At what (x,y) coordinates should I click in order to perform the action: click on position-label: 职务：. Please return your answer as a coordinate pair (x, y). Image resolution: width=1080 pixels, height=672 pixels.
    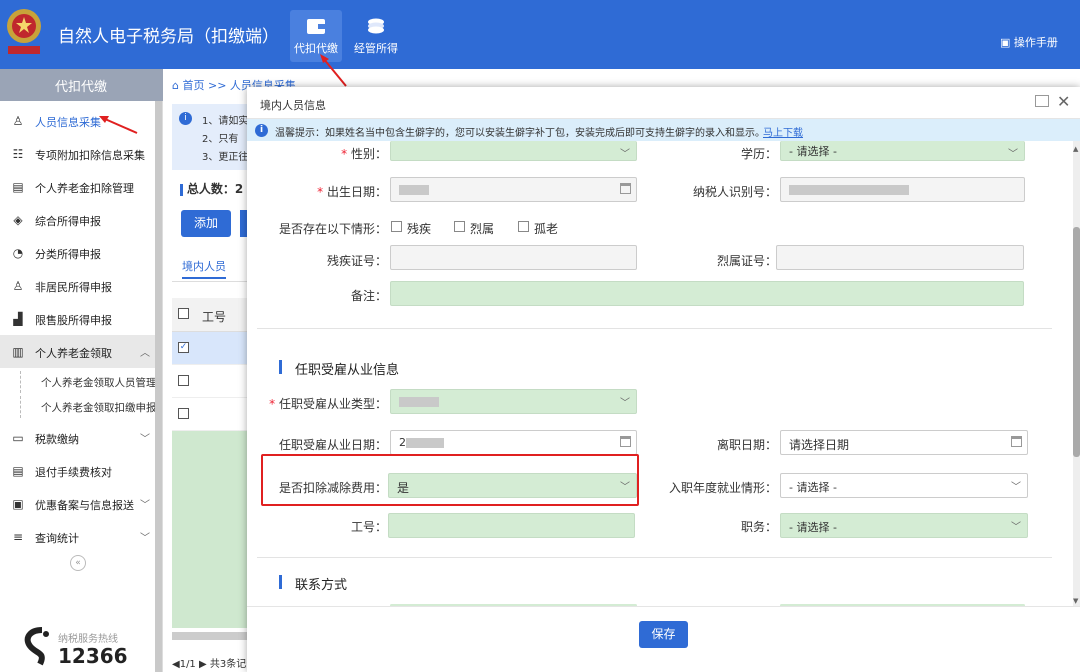
    Looking at the image, I should click on (758, 527).